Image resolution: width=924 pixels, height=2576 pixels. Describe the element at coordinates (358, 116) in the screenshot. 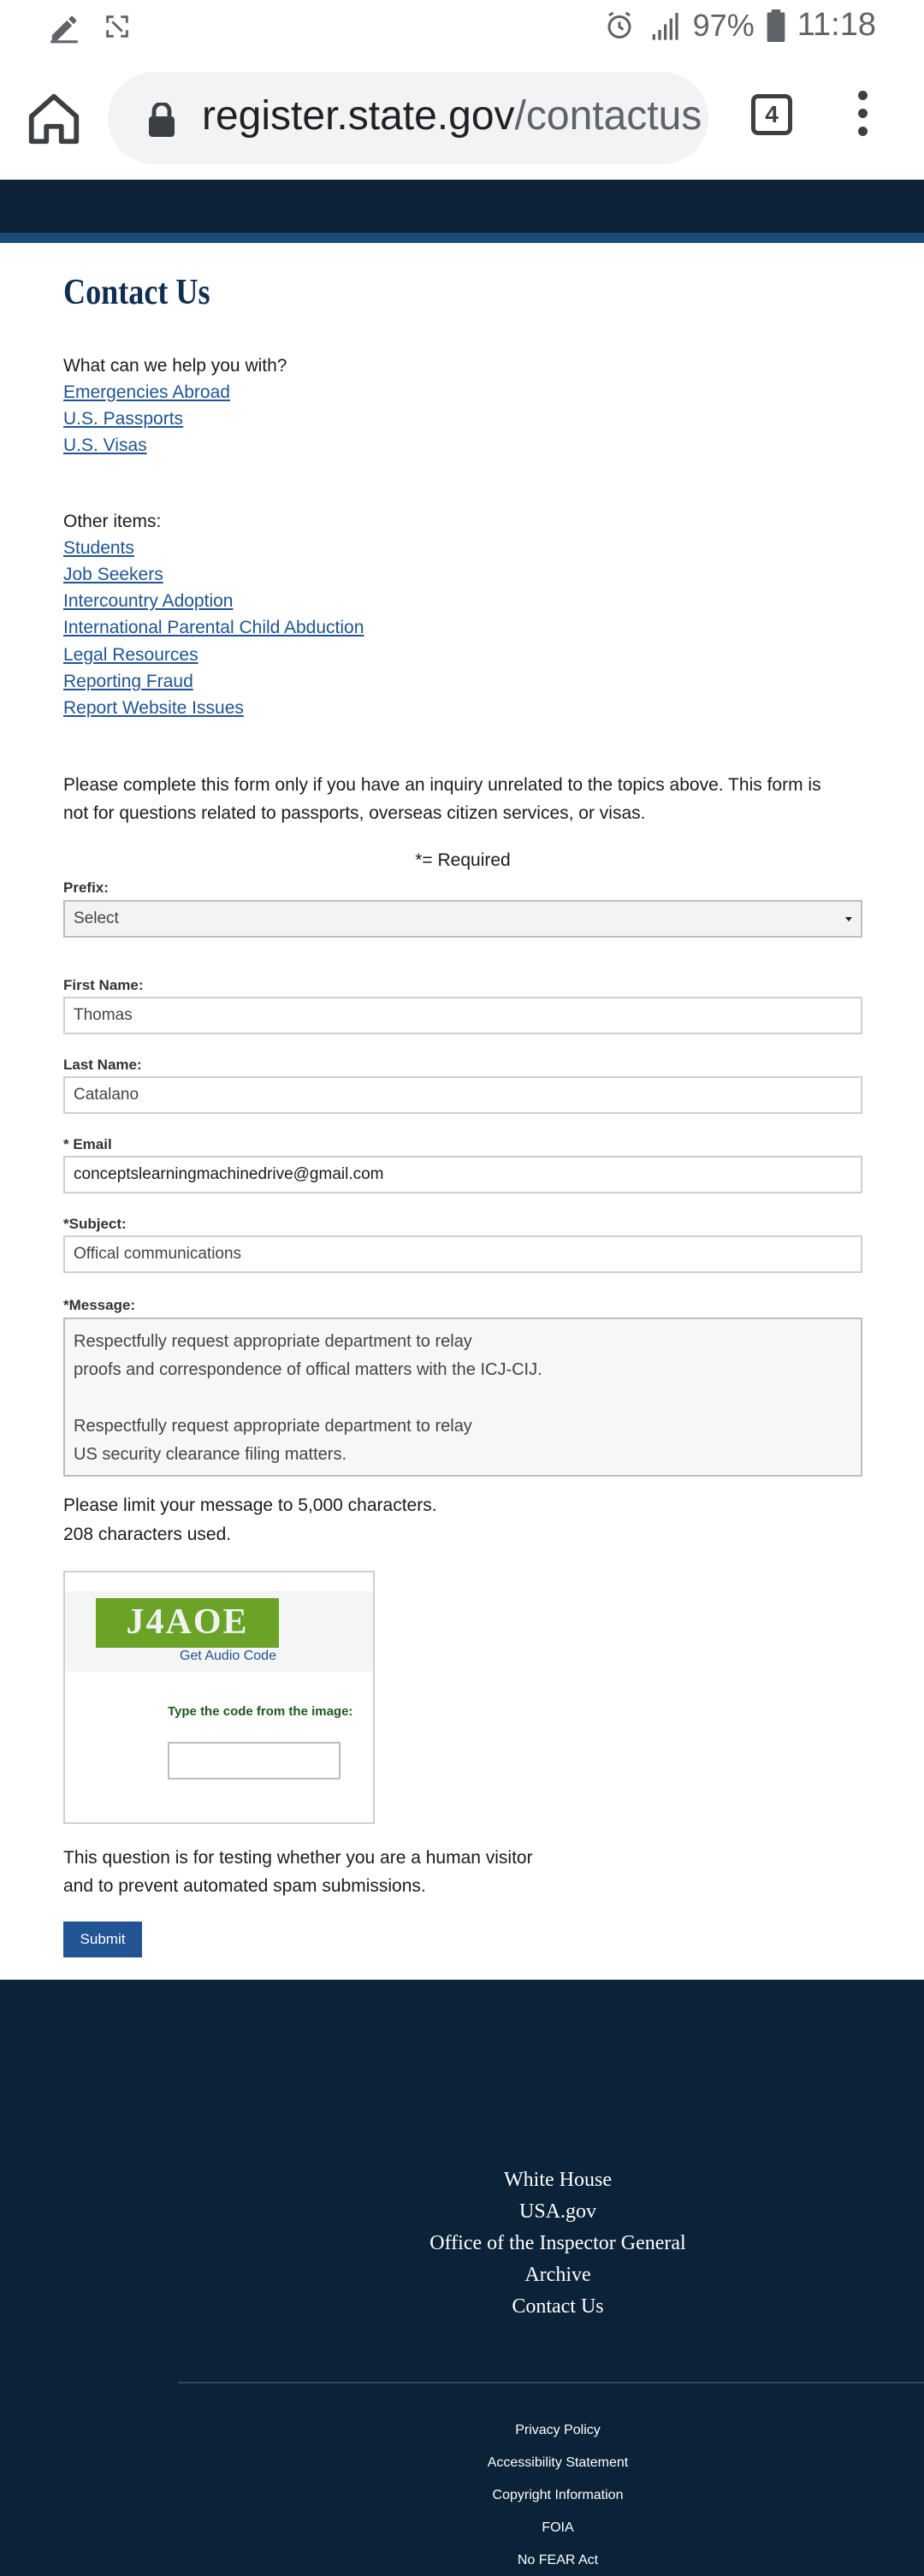

I see `url-domain: register.state.gov` at that location.